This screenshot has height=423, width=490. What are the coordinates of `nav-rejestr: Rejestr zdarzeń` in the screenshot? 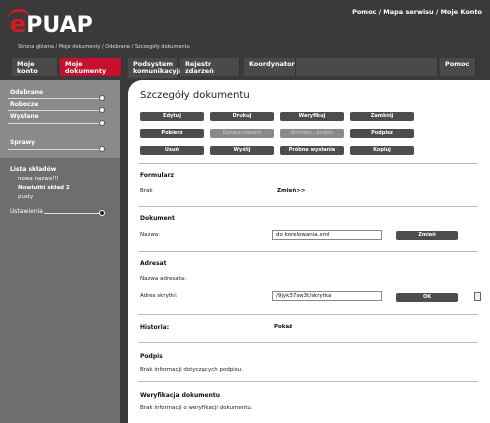 It's located at (210, 67).